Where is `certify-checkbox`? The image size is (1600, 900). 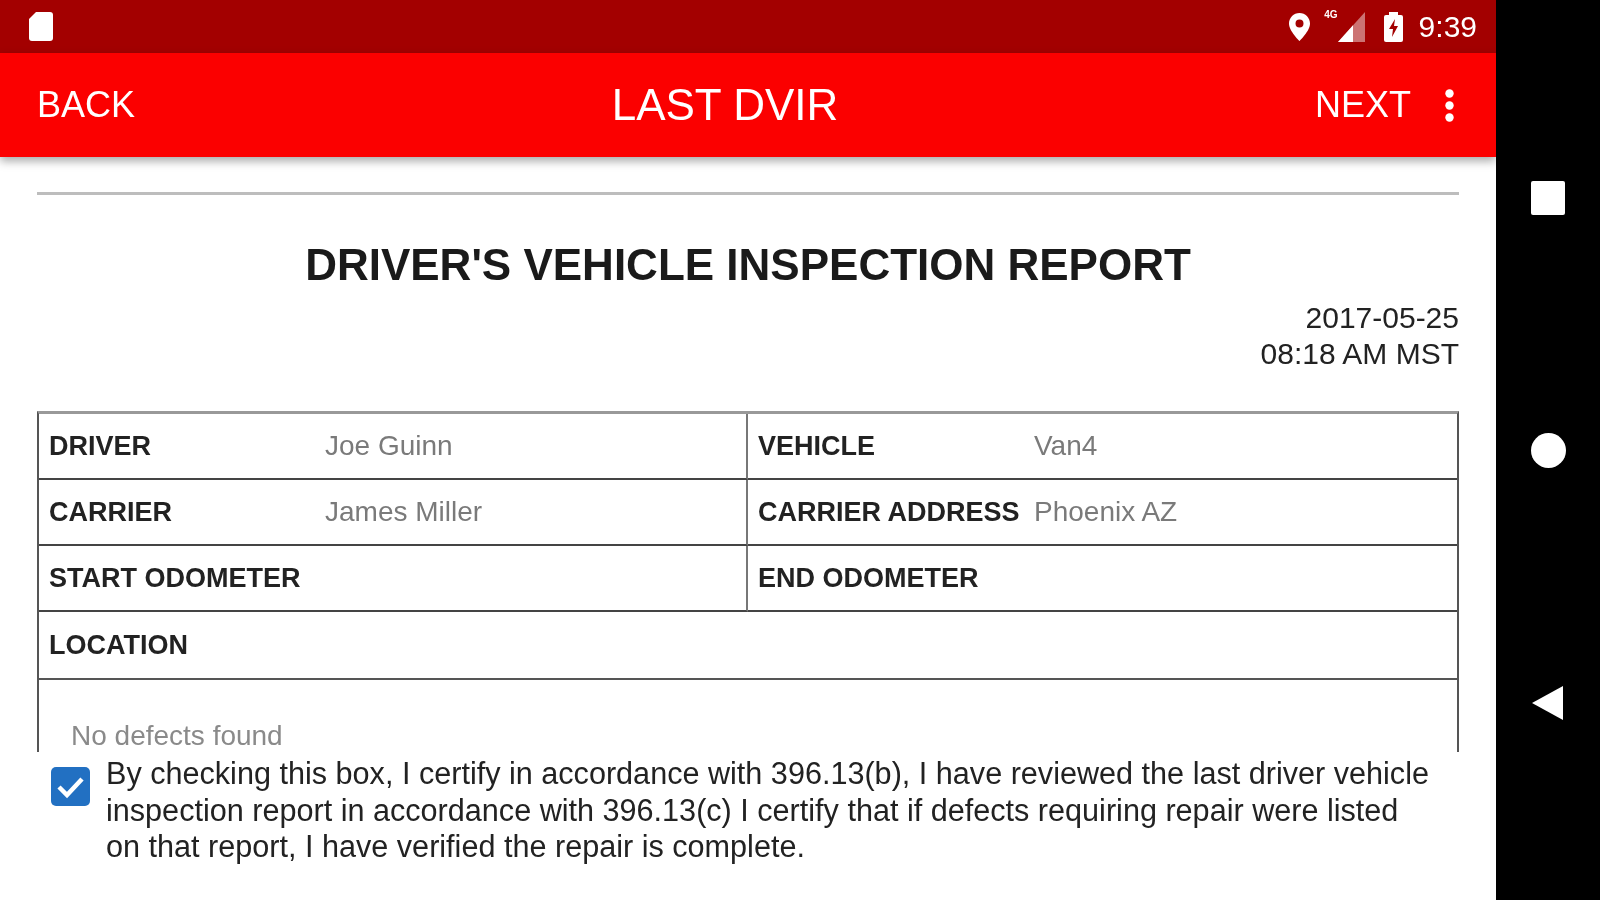 certify-checkbox is located at coordinates (70, 786).